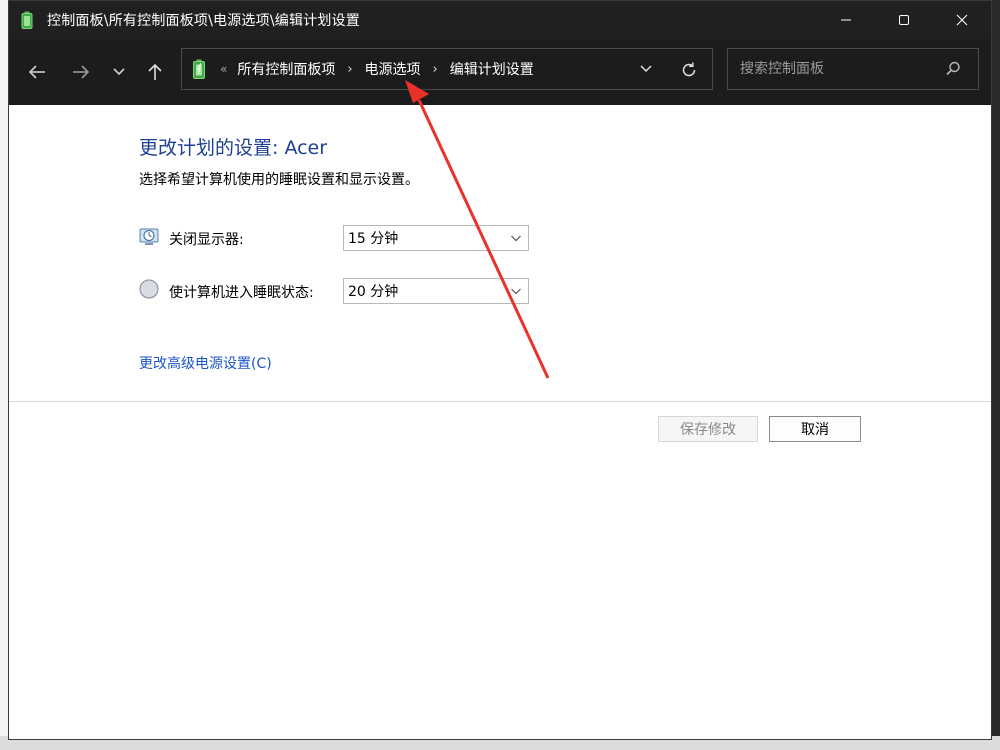 The width and height of the screenshot is (1000, 750). I want to click on maximize-button, so click(904, 20).